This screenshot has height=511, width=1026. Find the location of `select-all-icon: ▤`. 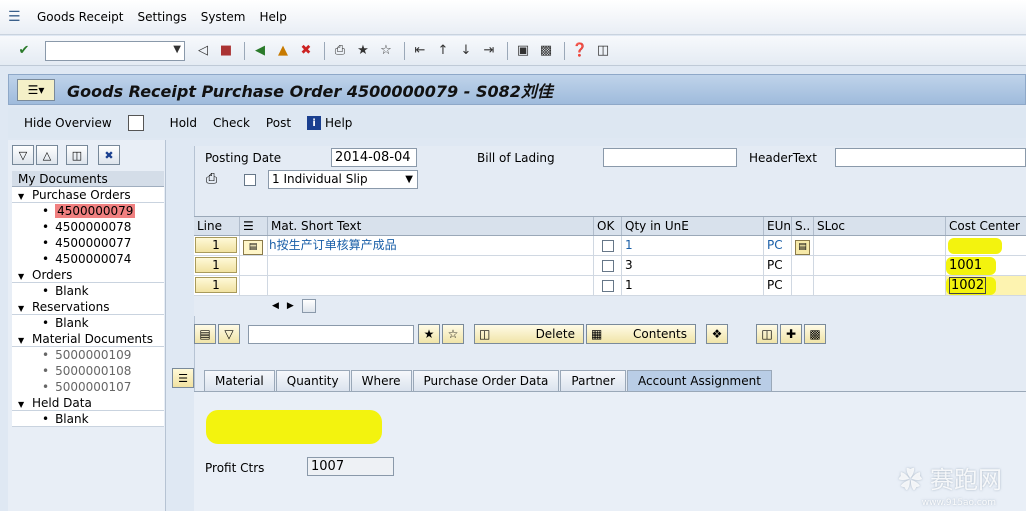

select-all-icon: ▤ is located at coordinates (205, 334).